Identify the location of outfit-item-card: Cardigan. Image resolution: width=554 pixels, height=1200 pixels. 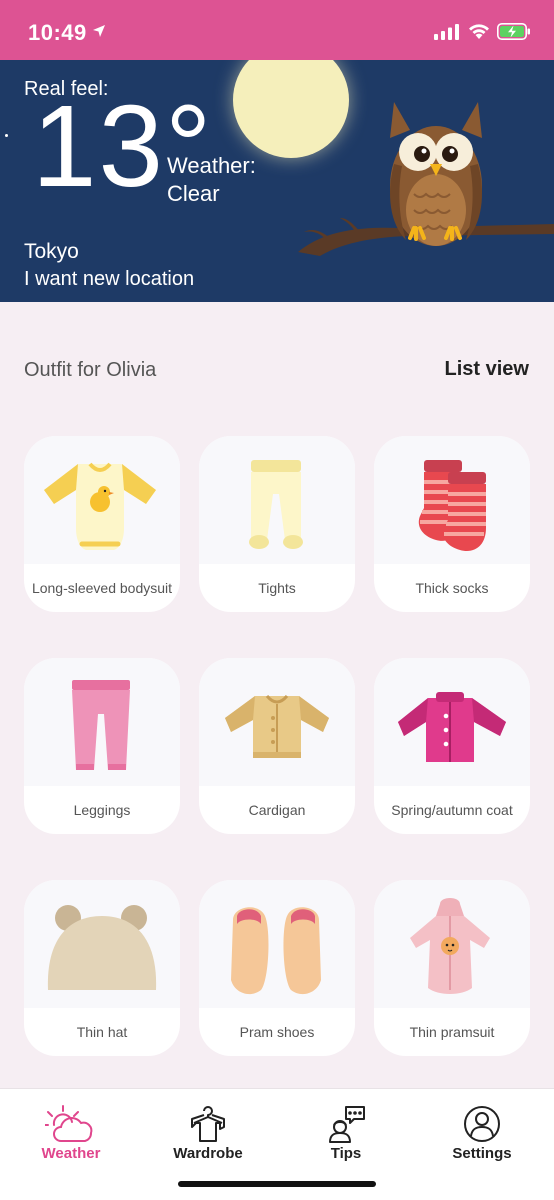
(277, 746).